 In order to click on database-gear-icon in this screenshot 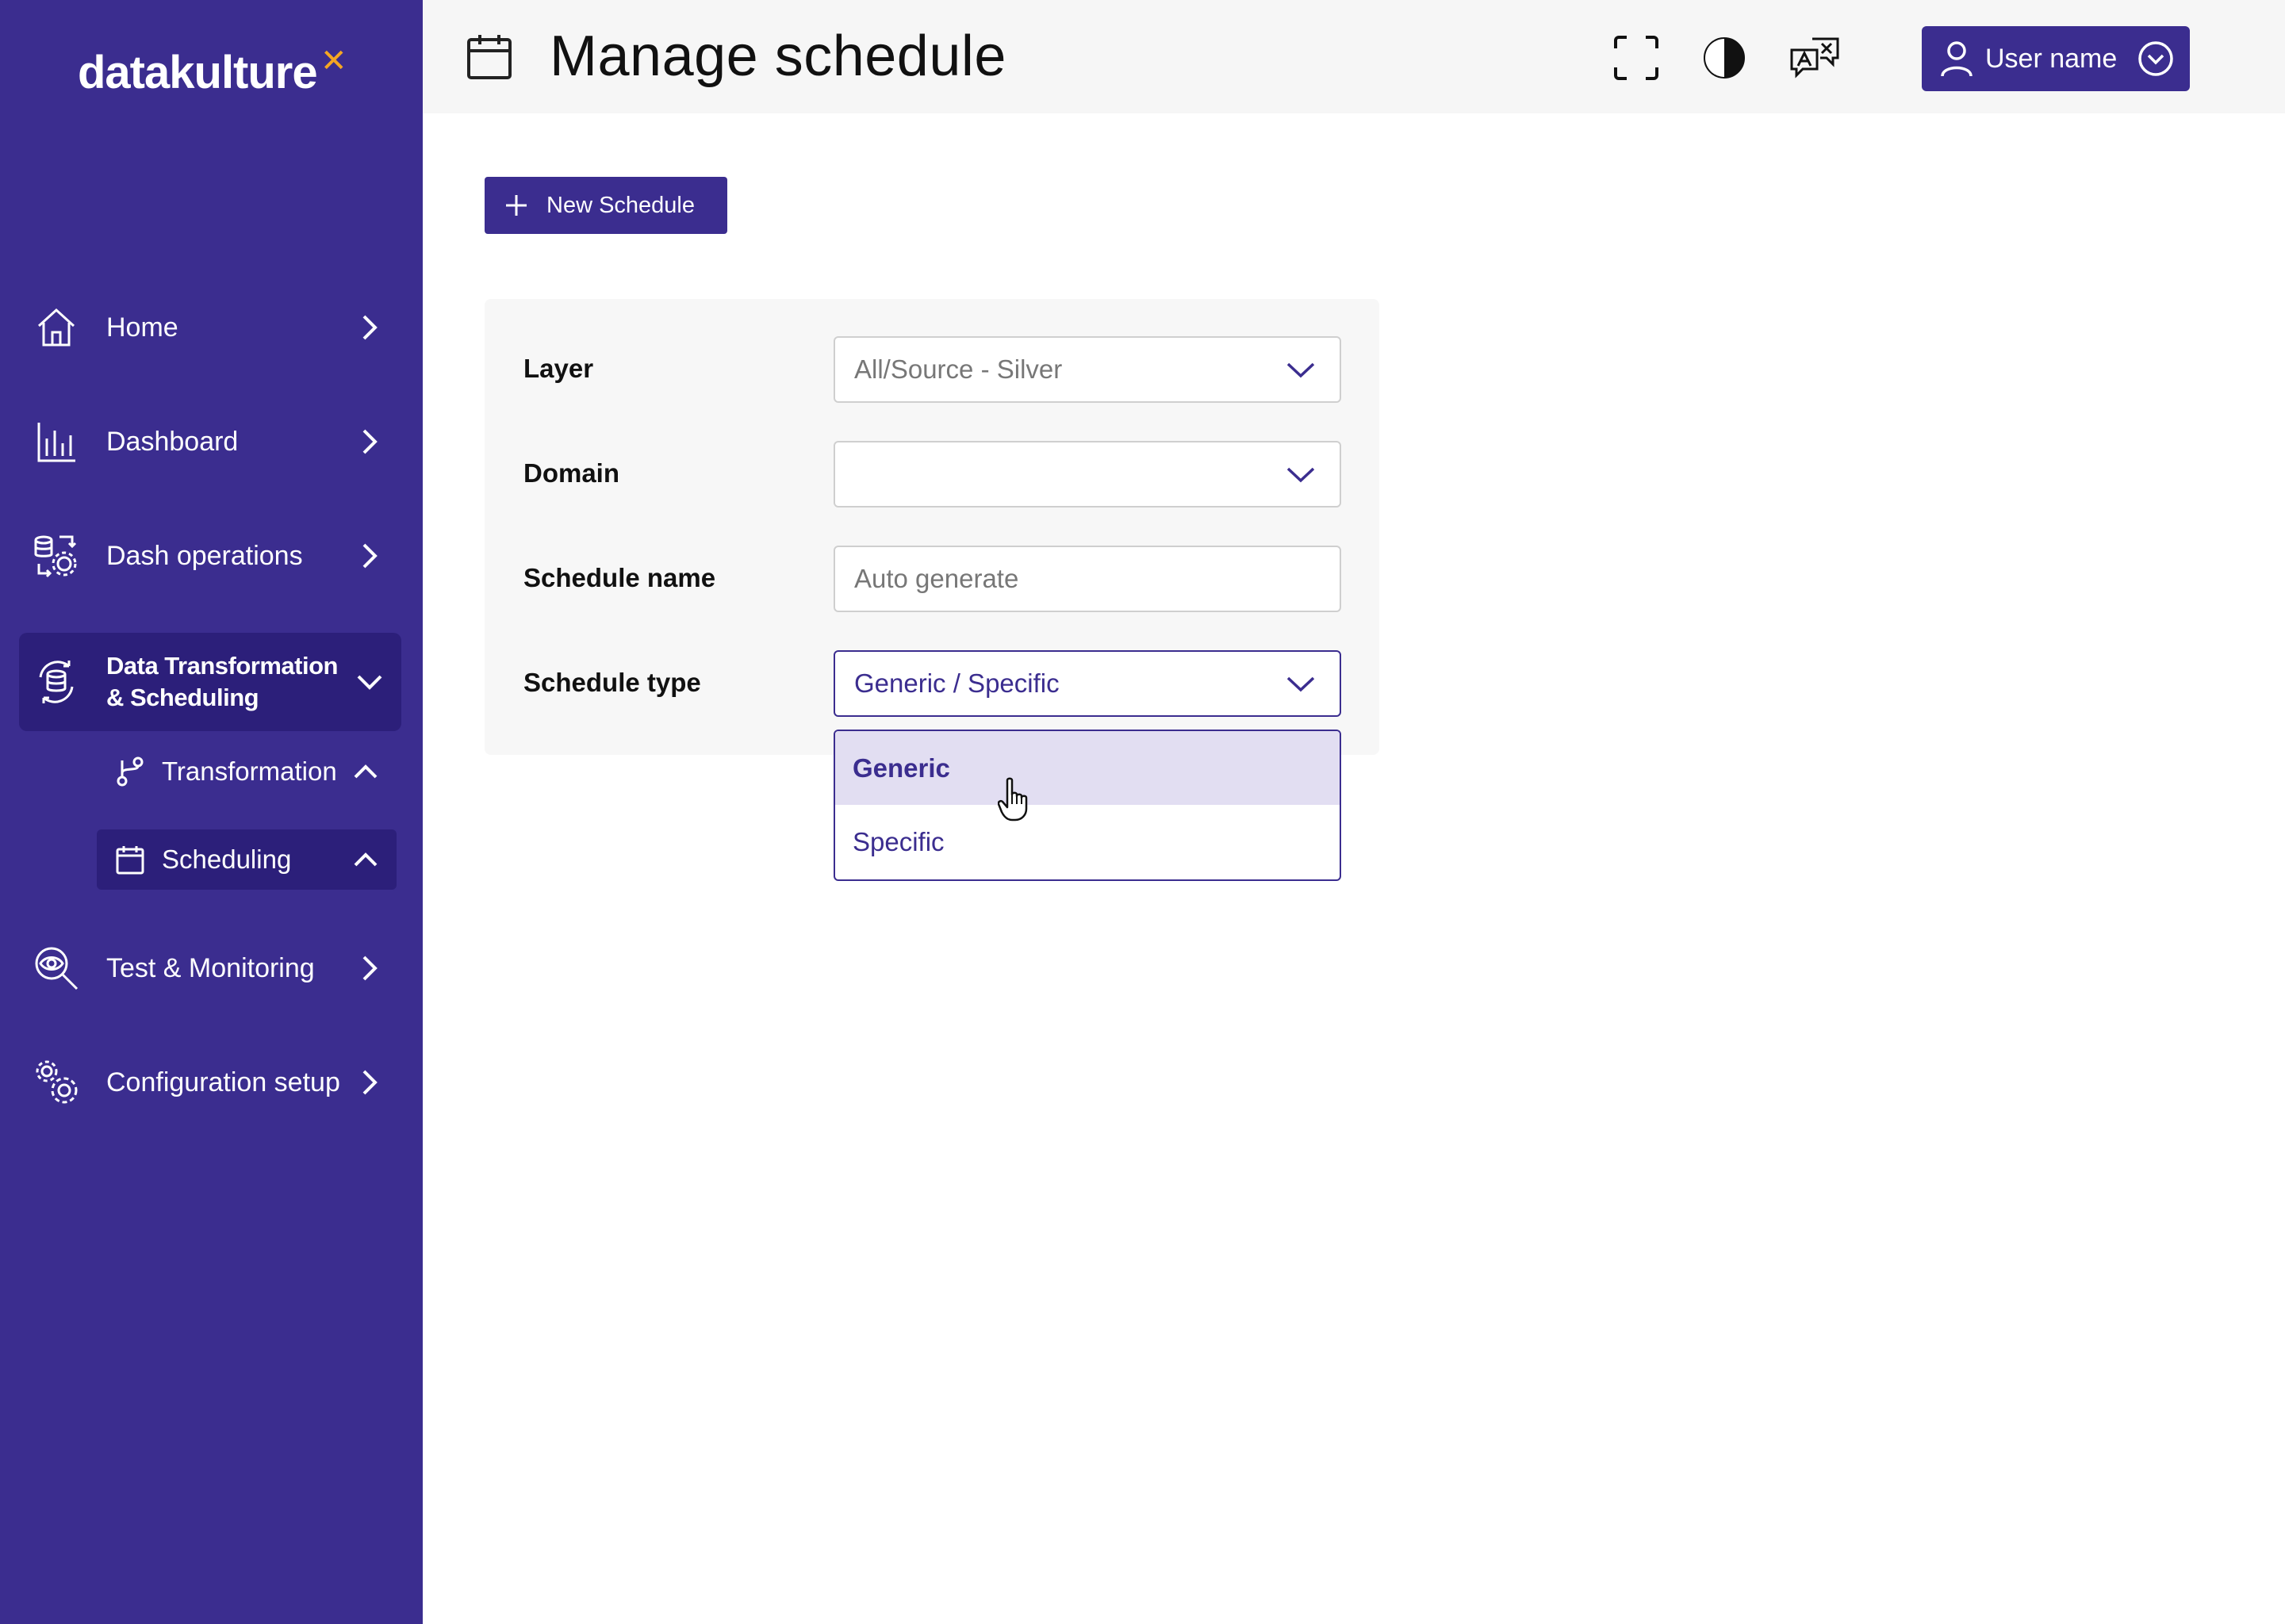, I will do `click(57, 556)`.